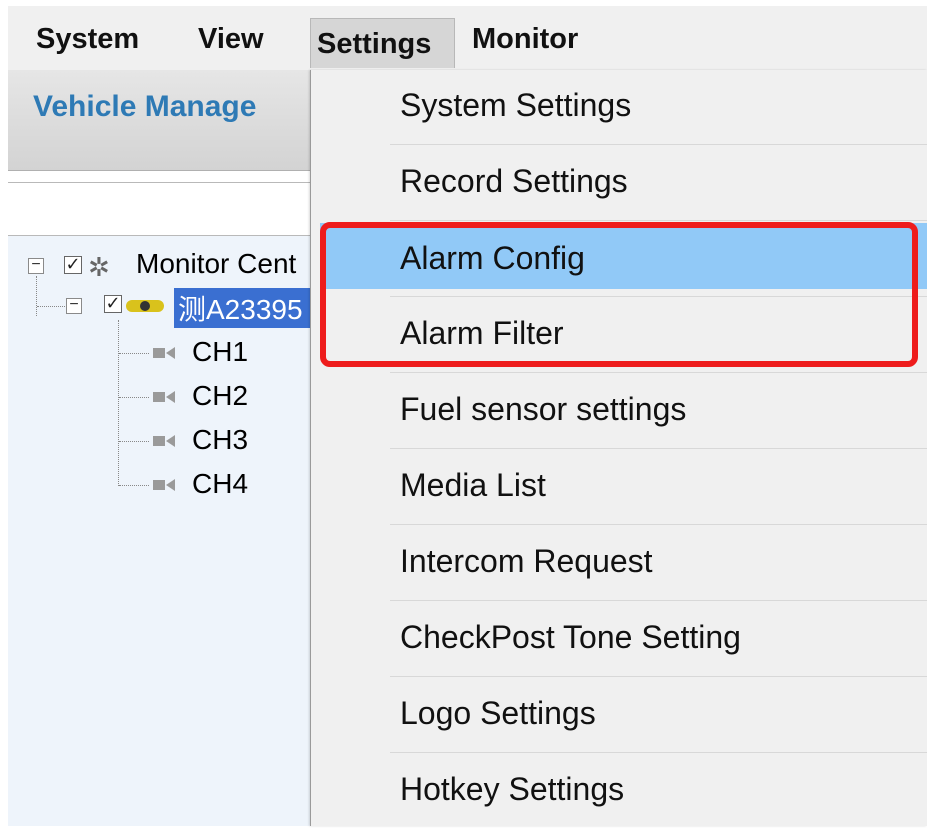 The image size is (927, 830). Describe the element at coordinates (220, 484) in the screenshot. I see `channel-ch4: CH4` at that location.